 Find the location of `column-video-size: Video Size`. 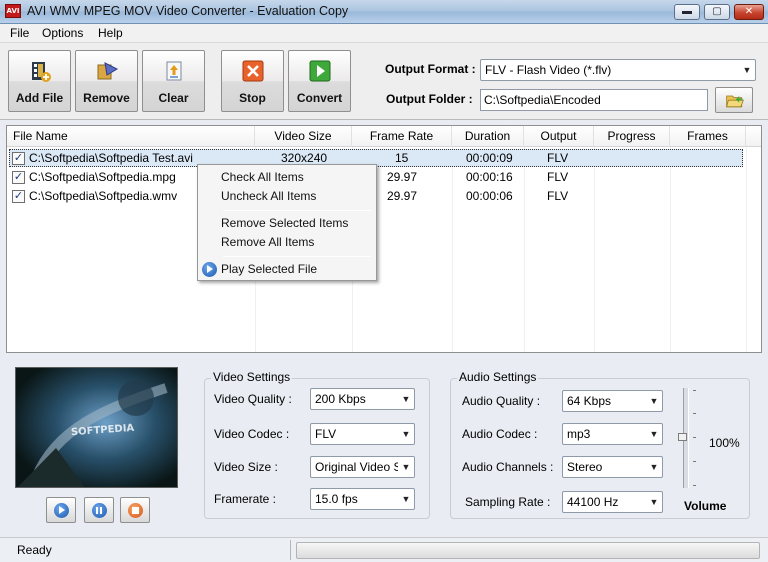

column-video-size: Video Size is located at coordinates (303, 136).